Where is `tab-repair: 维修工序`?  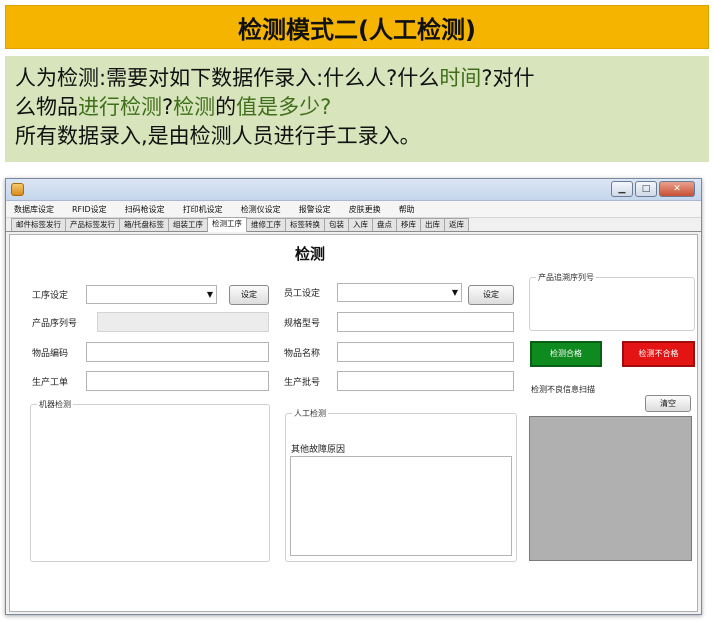 tab-repair: 维修工序 is located at coordinates (266, 224).